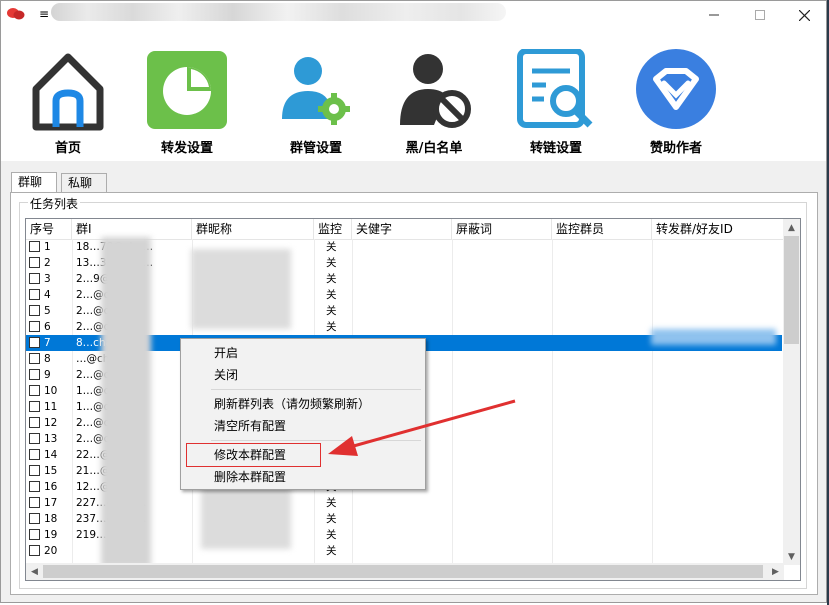 The height and width of the screenshot is (605, 829). I want to click on diamond-heart-icon, so click(676, 89).